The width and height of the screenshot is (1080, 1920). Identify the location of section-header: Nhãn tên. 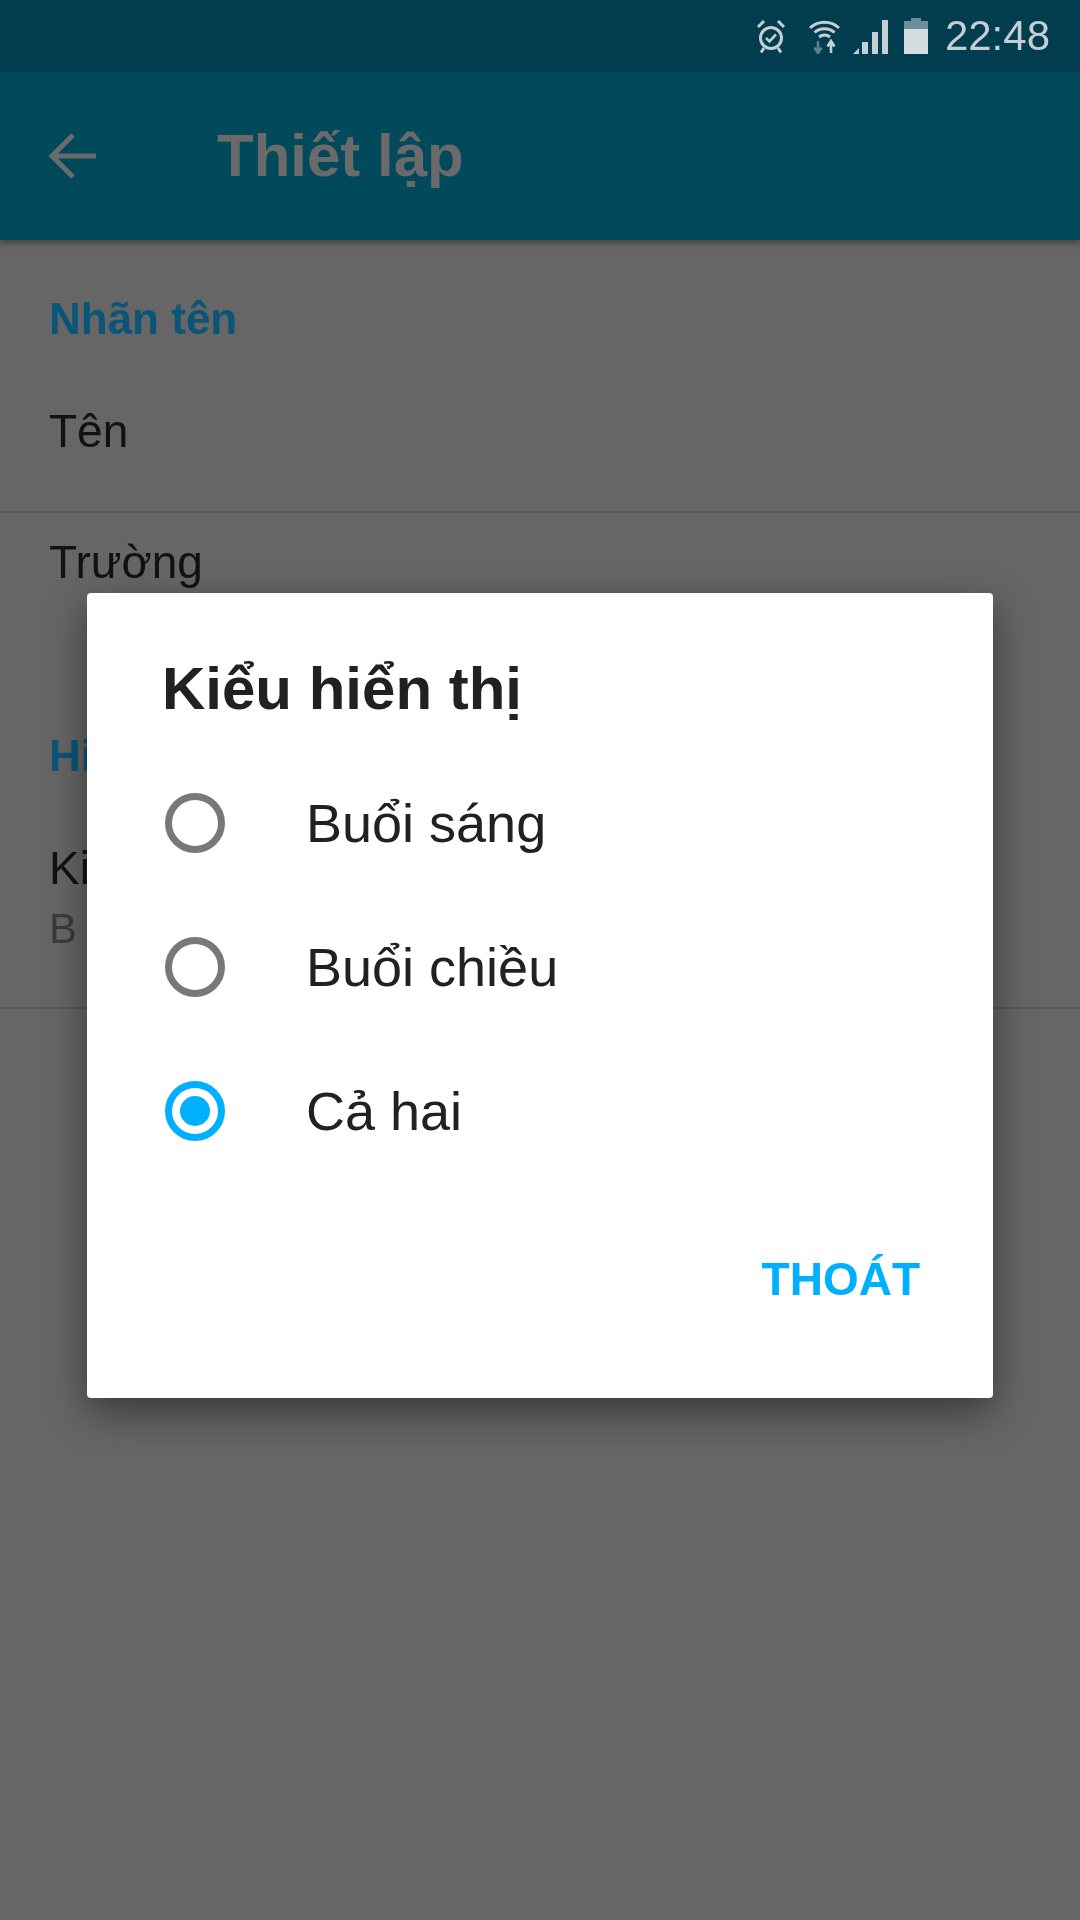
(143, 318).